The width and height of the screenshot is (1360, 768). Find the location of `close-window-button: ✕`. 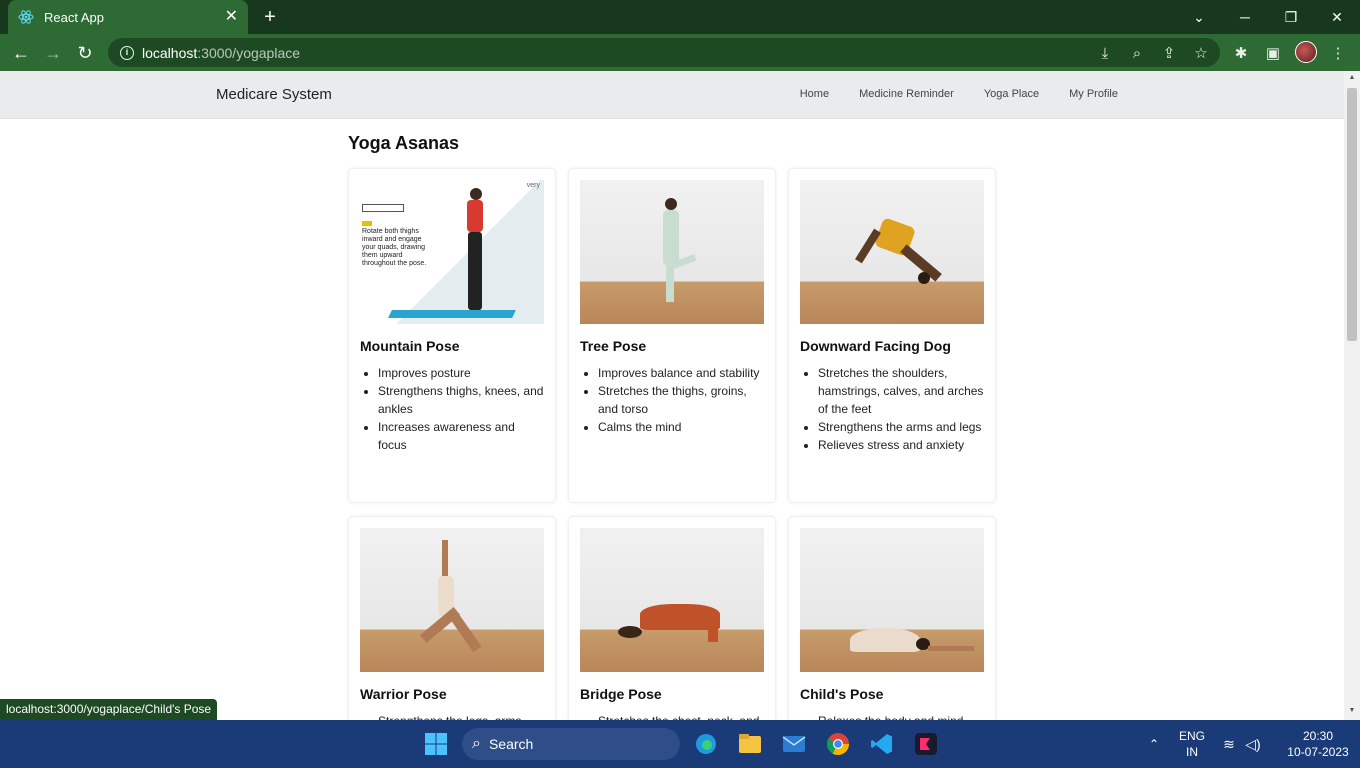

close-window-button: ✕ is located at coordinates (1337, 17).